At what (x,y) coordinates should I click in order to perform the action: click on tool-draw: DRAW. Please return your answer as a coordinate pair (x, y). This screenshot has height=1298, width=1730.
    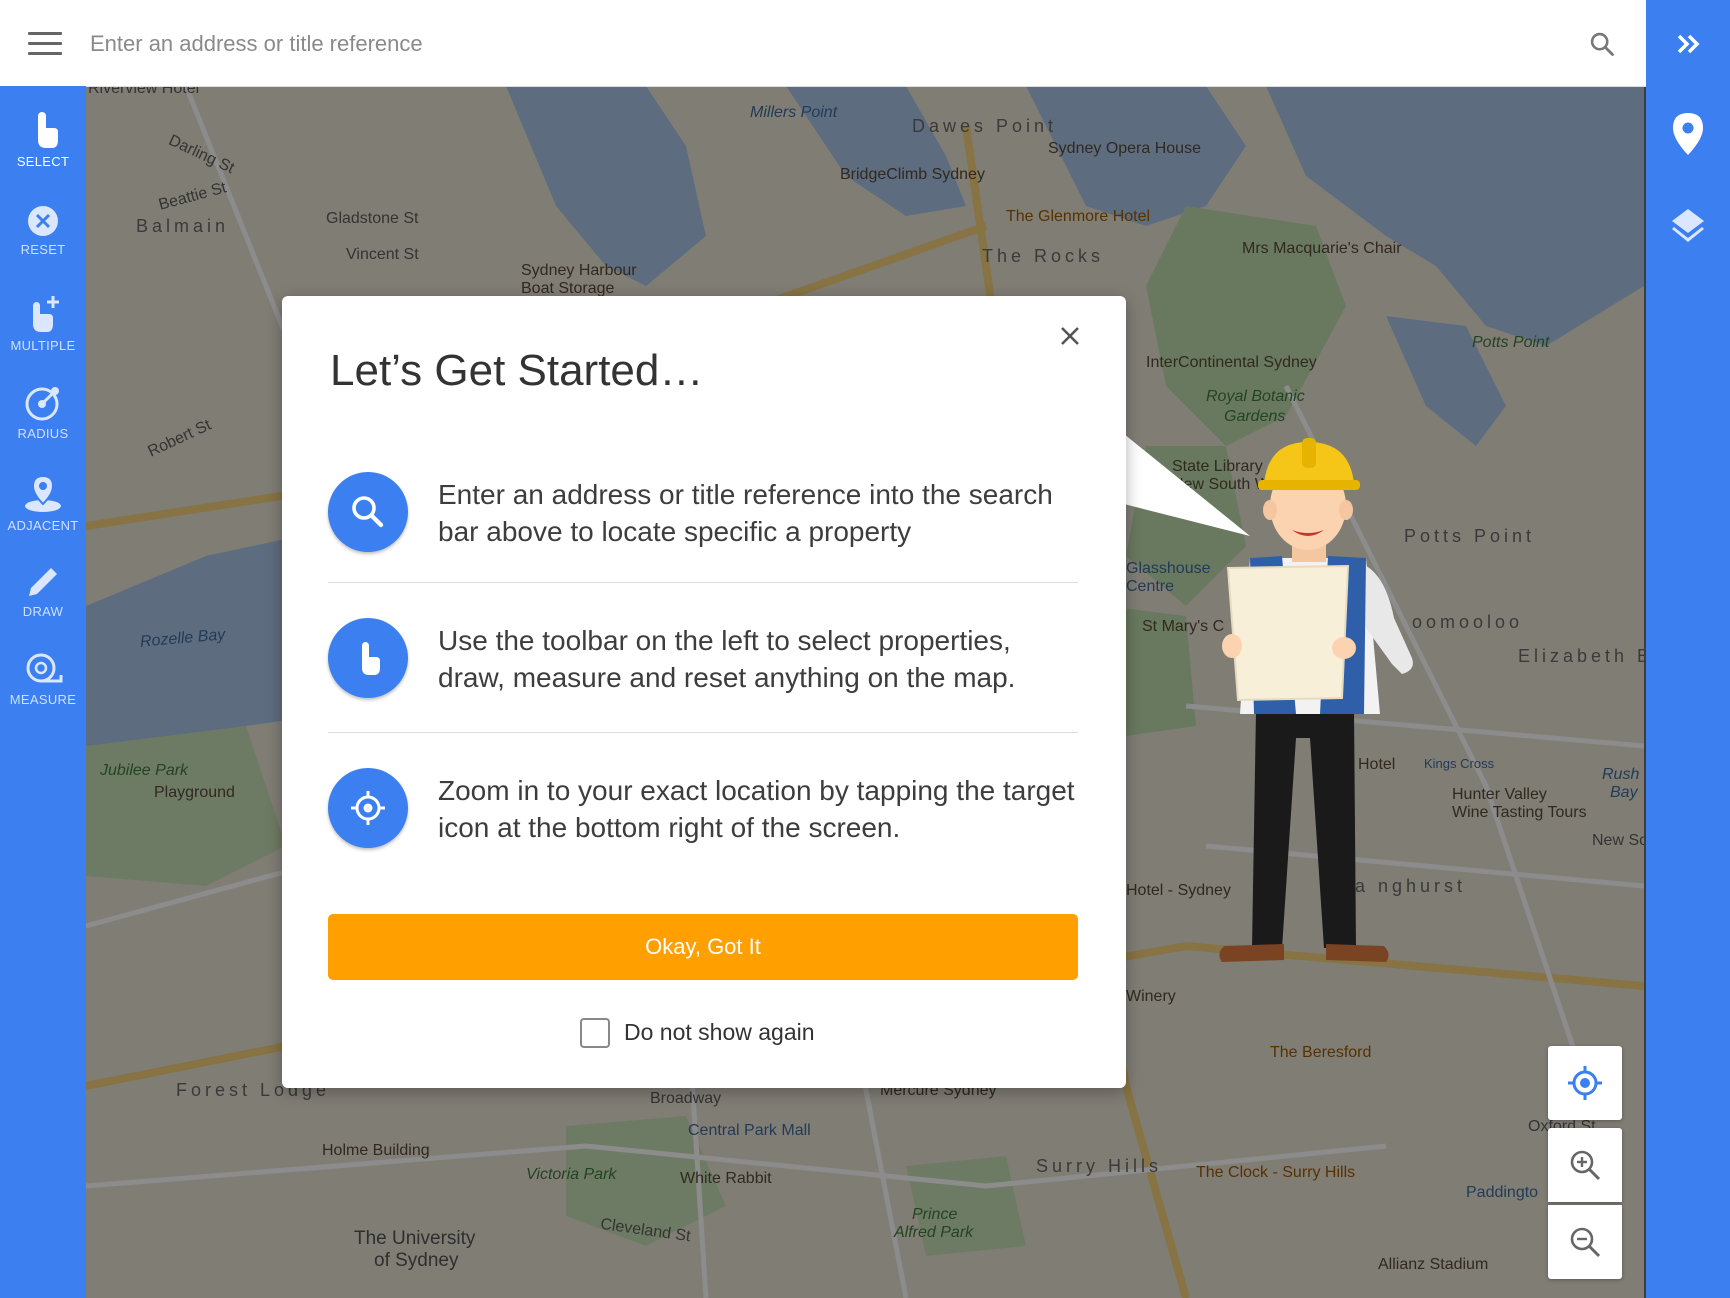
    Looking at the image, I should click on (43, 604).